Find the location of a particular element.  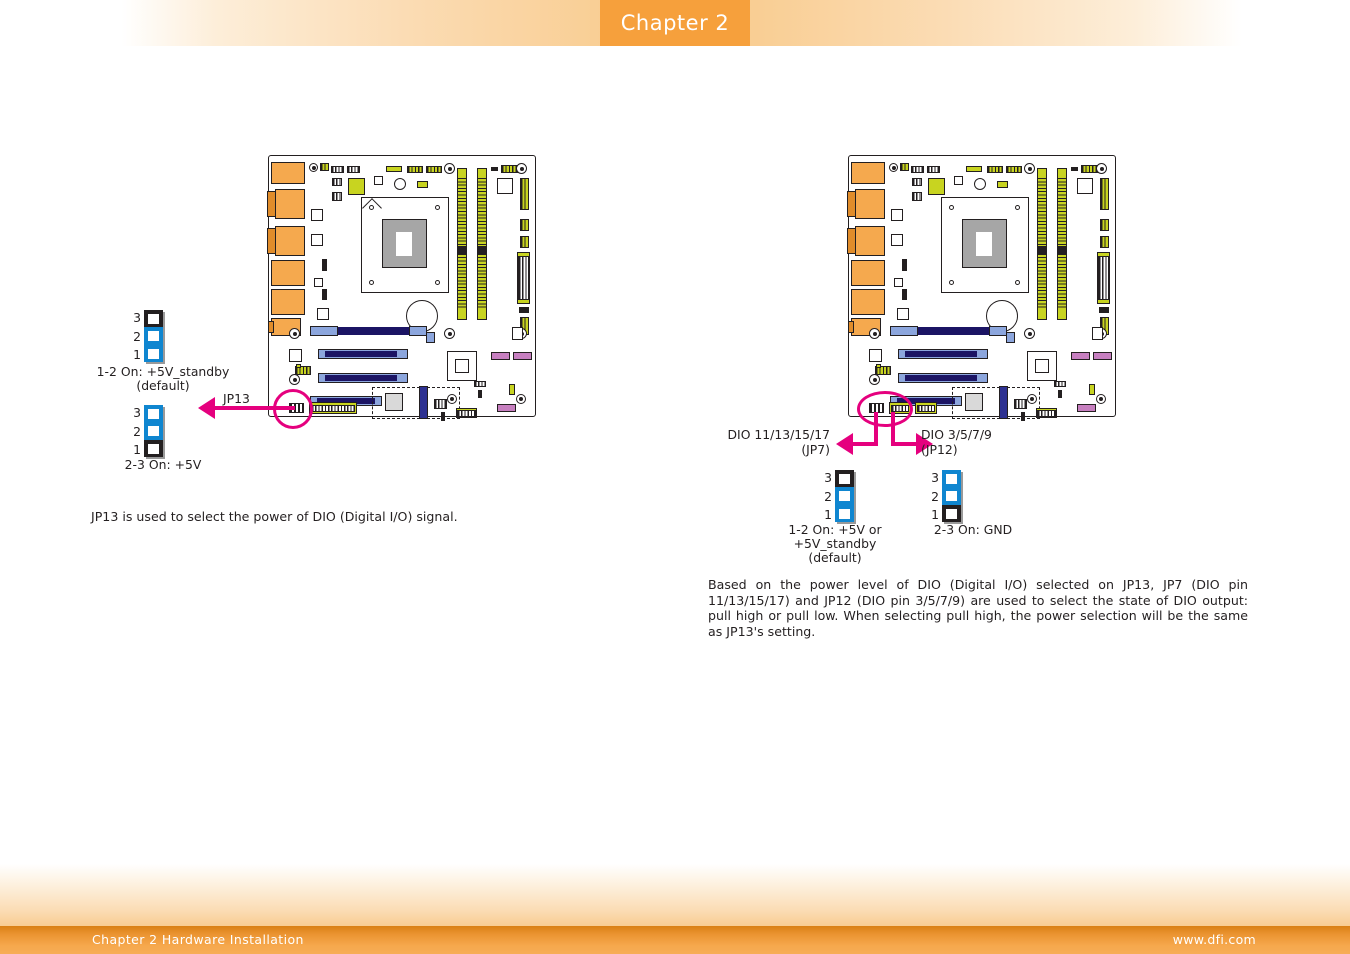

callout-line-right is located at coordinates (905, 444).